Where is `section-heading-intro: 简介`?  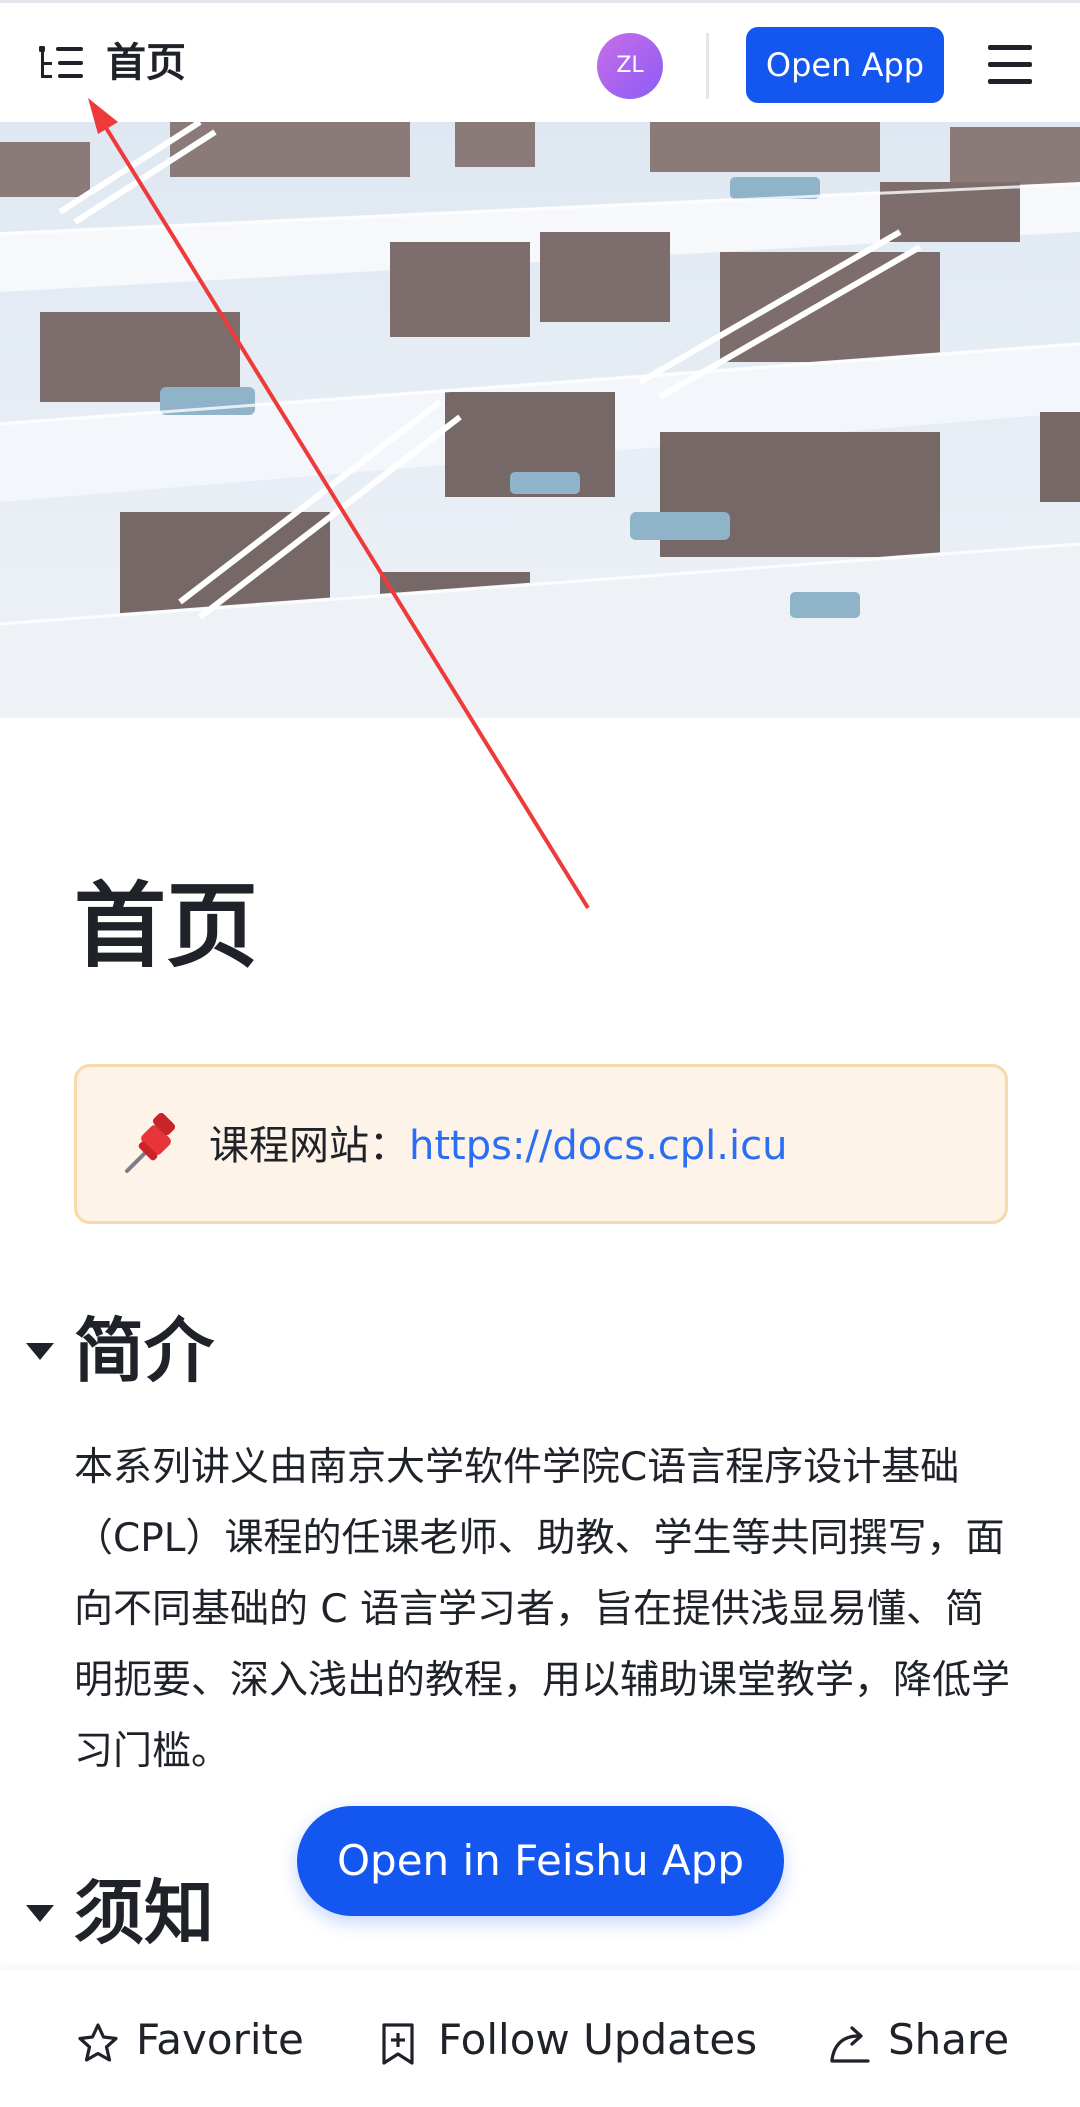
section-heading-intro: 简介 is located at coordinates (120, 1351).